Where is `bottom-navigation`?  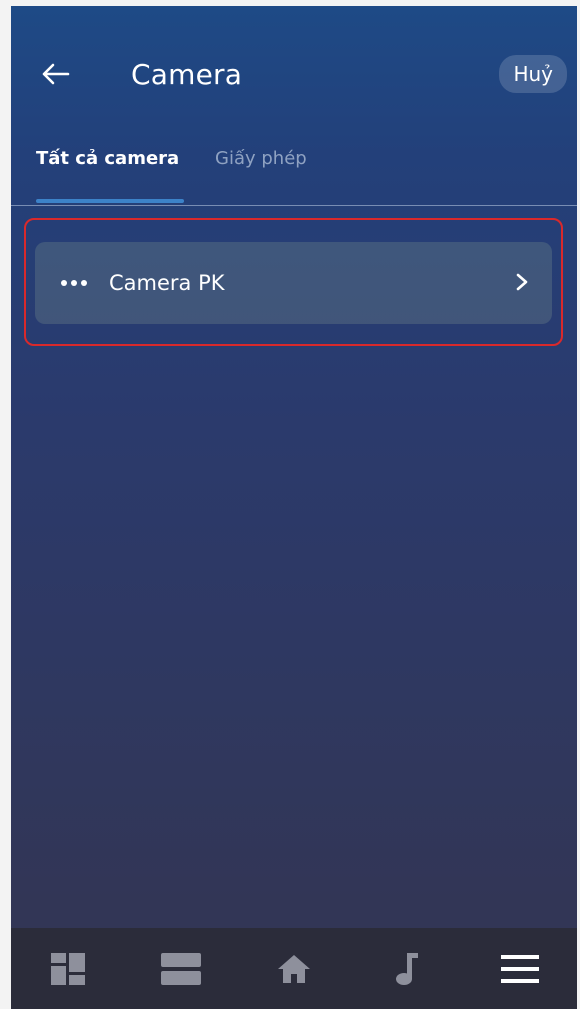
bottom-navigation is located at coordinates (294, 968).